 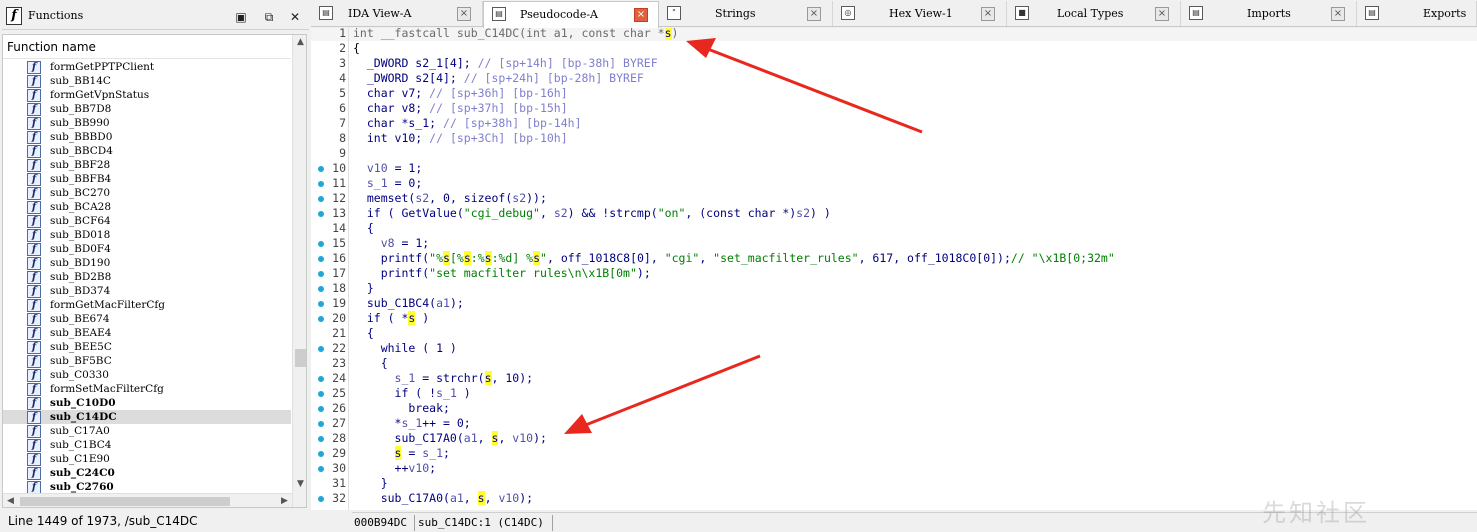 I want to click on code-line: 2{, so click(x=894, y=48).